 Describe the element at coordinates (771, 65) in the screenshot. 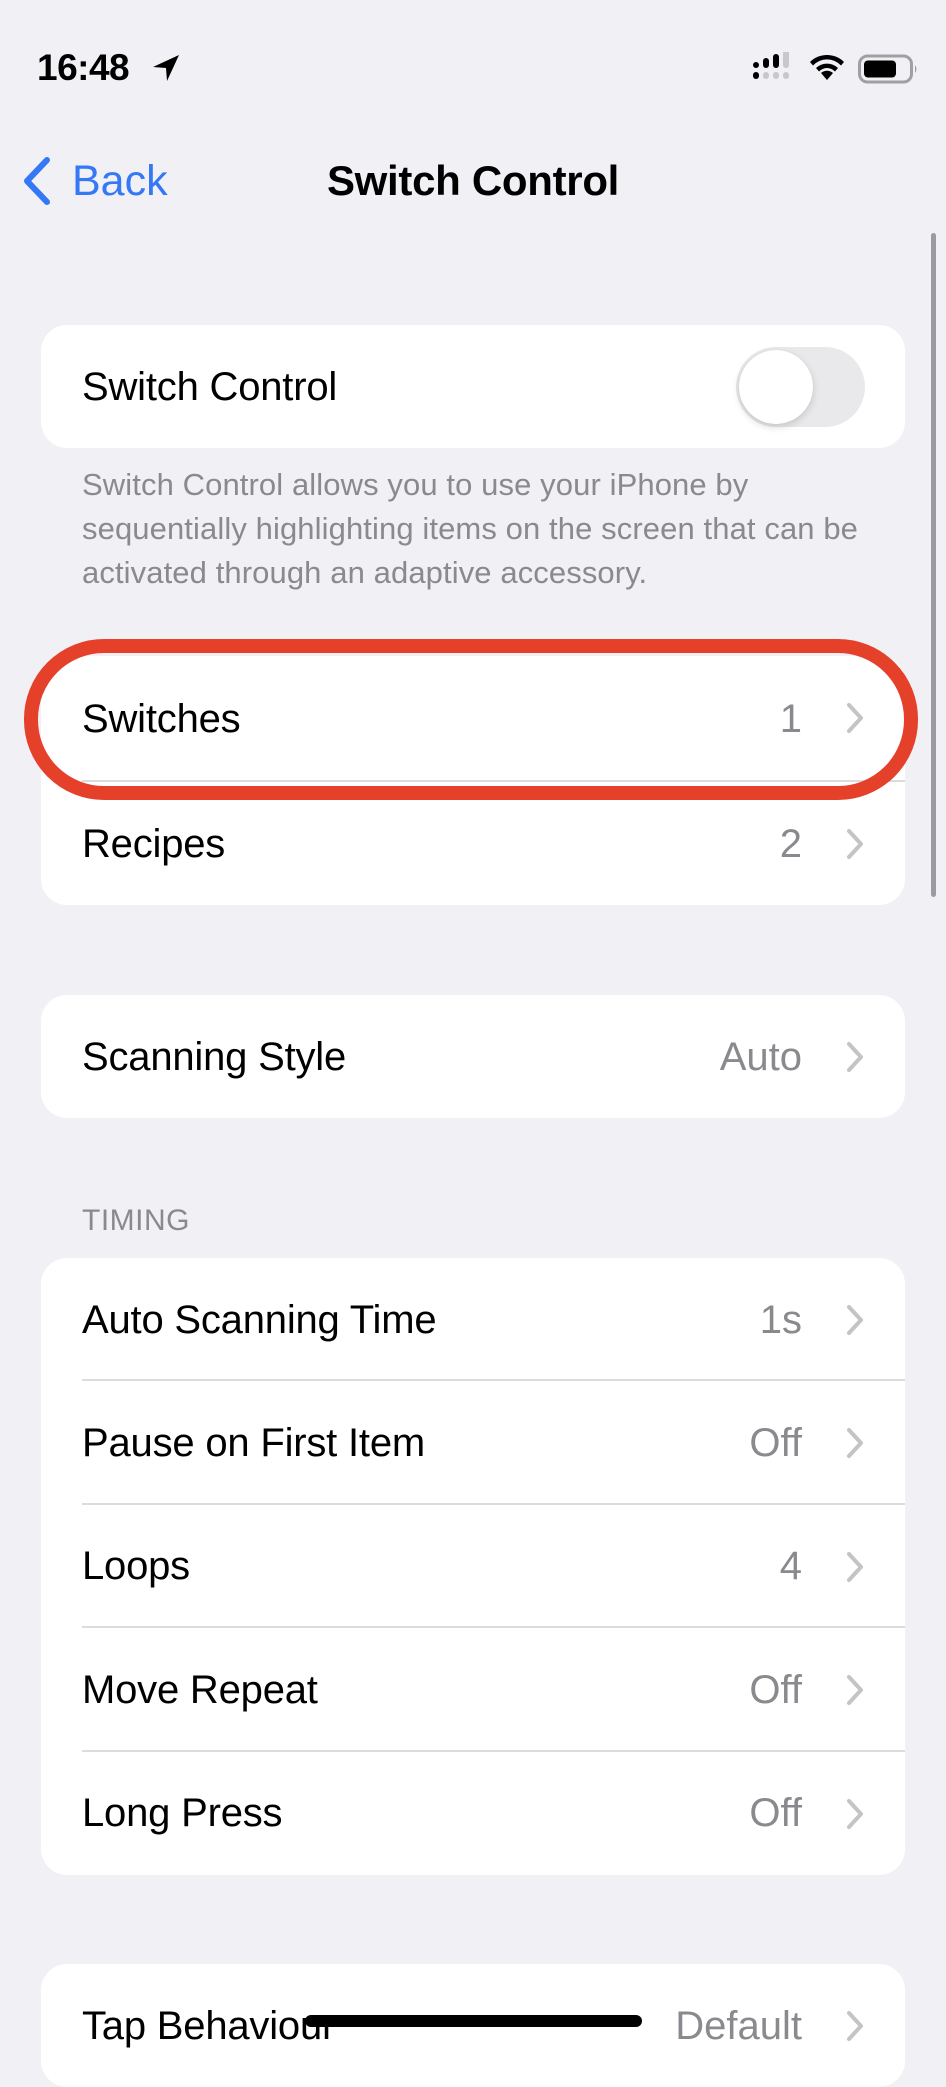

I see `cellular-signal-icon` at that location.